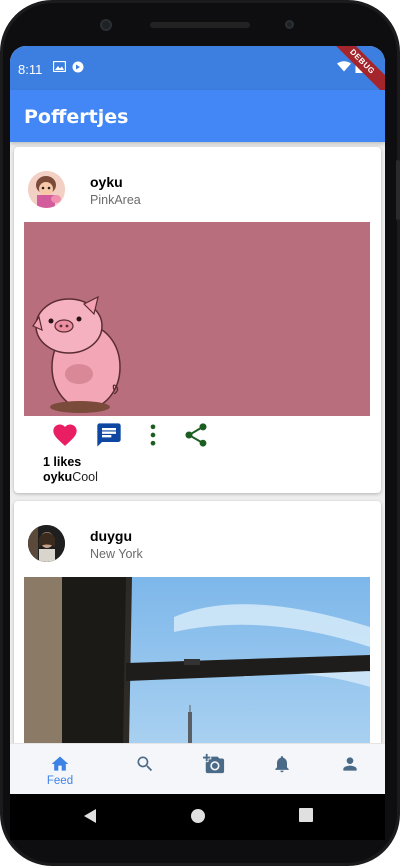 The width and height of the screenshot is (400, 866). Describe the element at coordinates (289, 24) in the screenshot. I see `sensor-icon` at that location.